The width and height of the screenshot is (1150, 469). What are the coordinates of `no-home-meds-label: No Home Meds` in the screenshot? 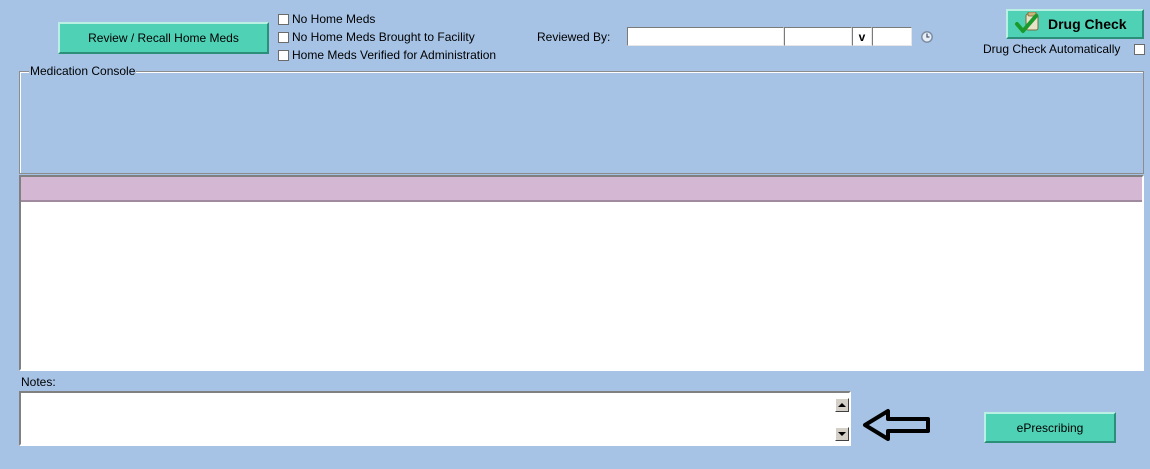 It's located at (334, 19).